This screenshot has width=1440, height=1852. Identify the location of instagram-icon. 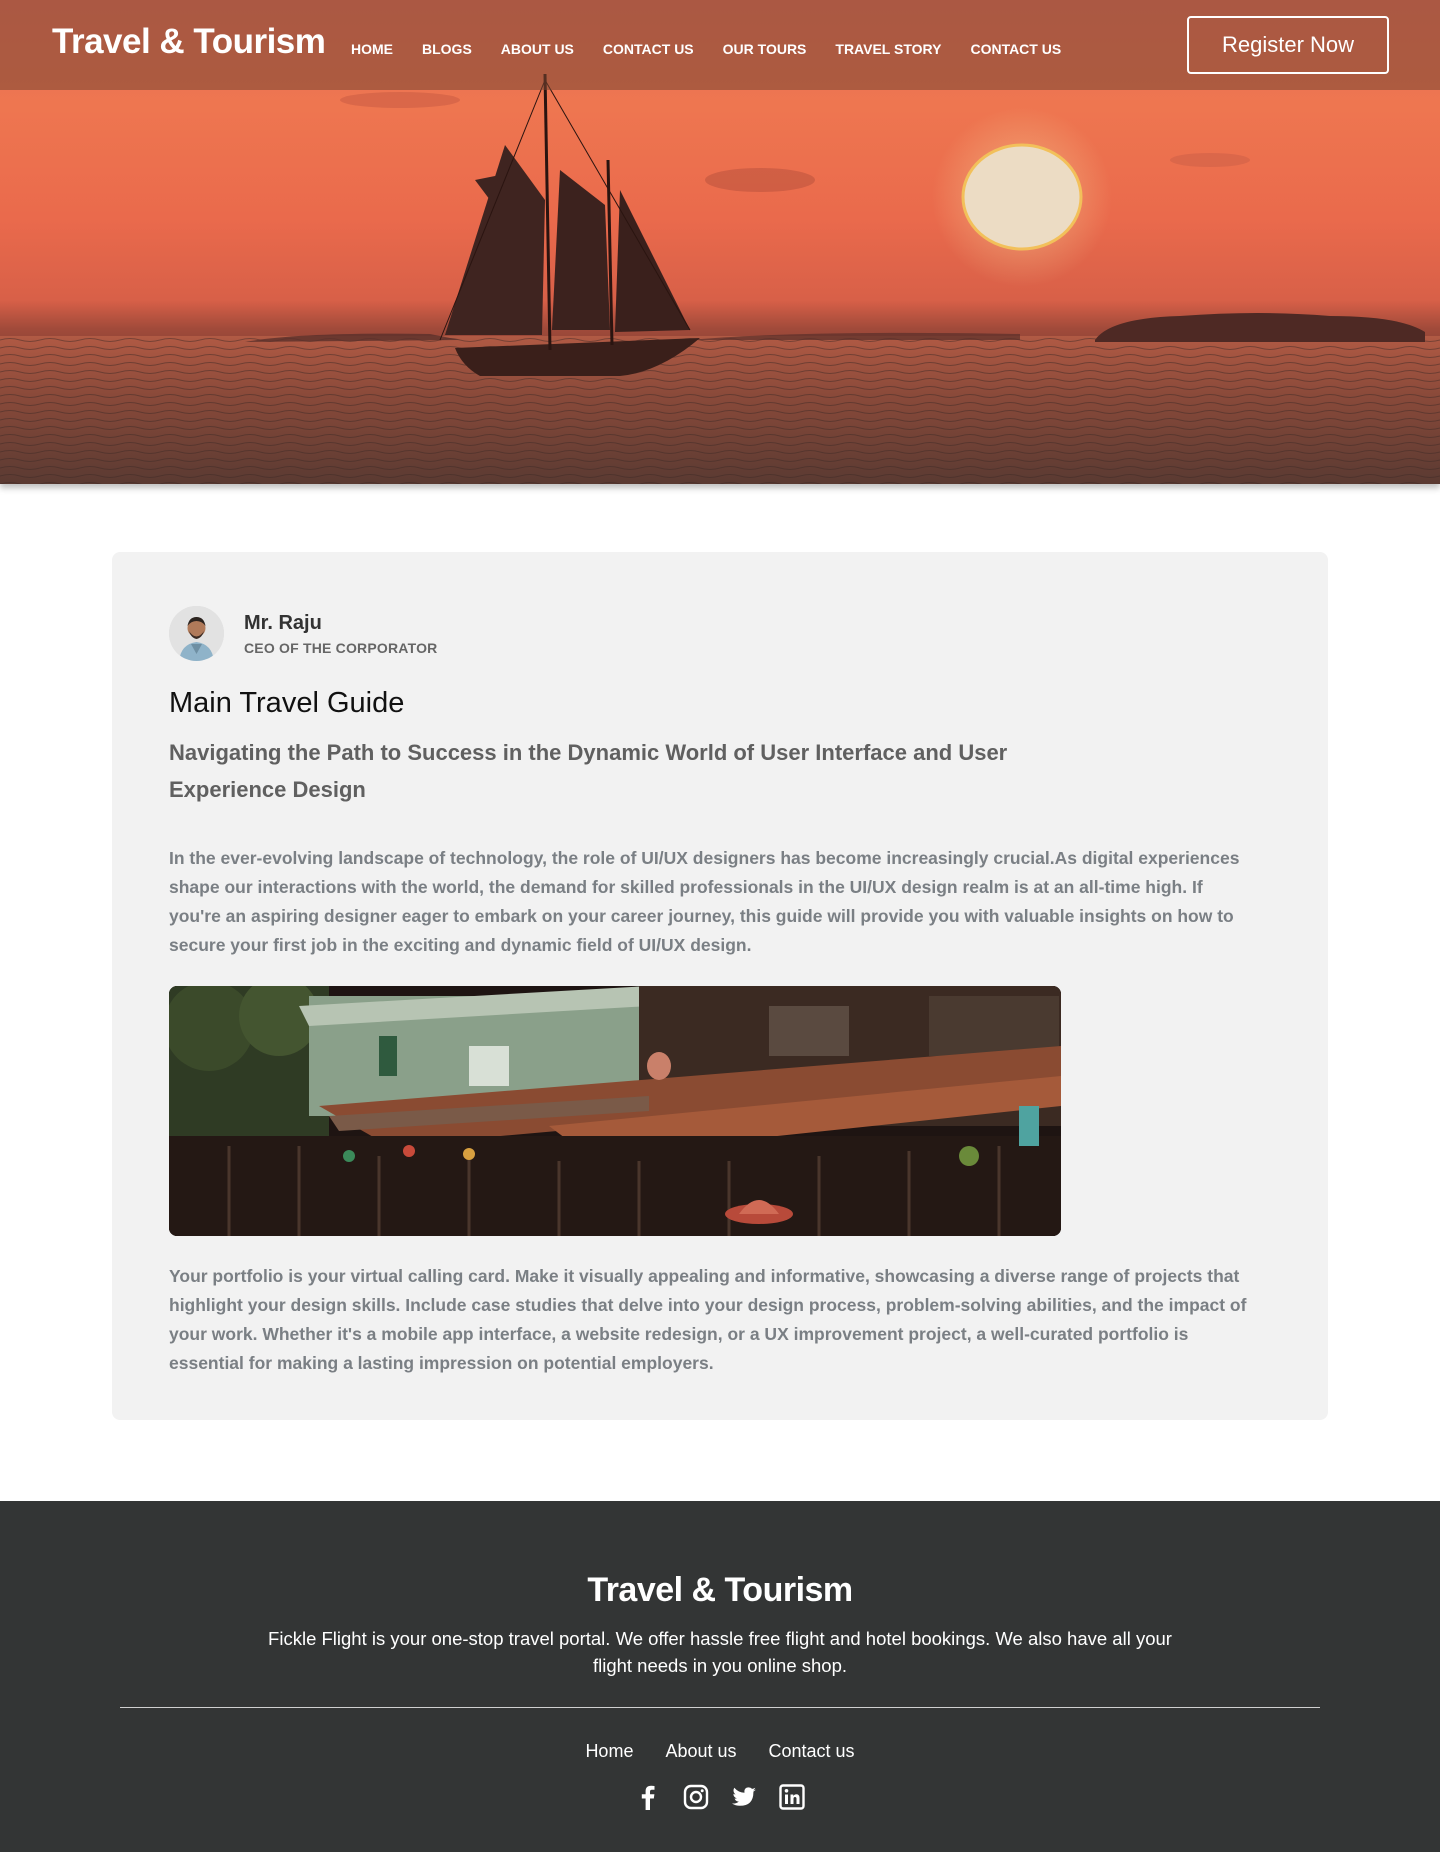
(696, 1797).